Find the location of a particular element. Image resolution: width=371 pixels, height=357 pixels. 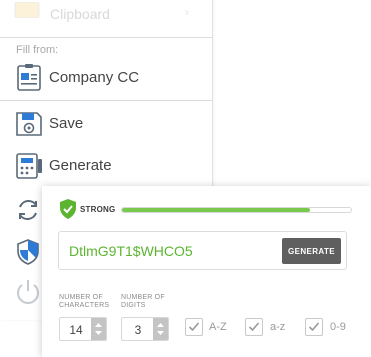

company-cc-label: Company CC is located at coordinates (94, 77).